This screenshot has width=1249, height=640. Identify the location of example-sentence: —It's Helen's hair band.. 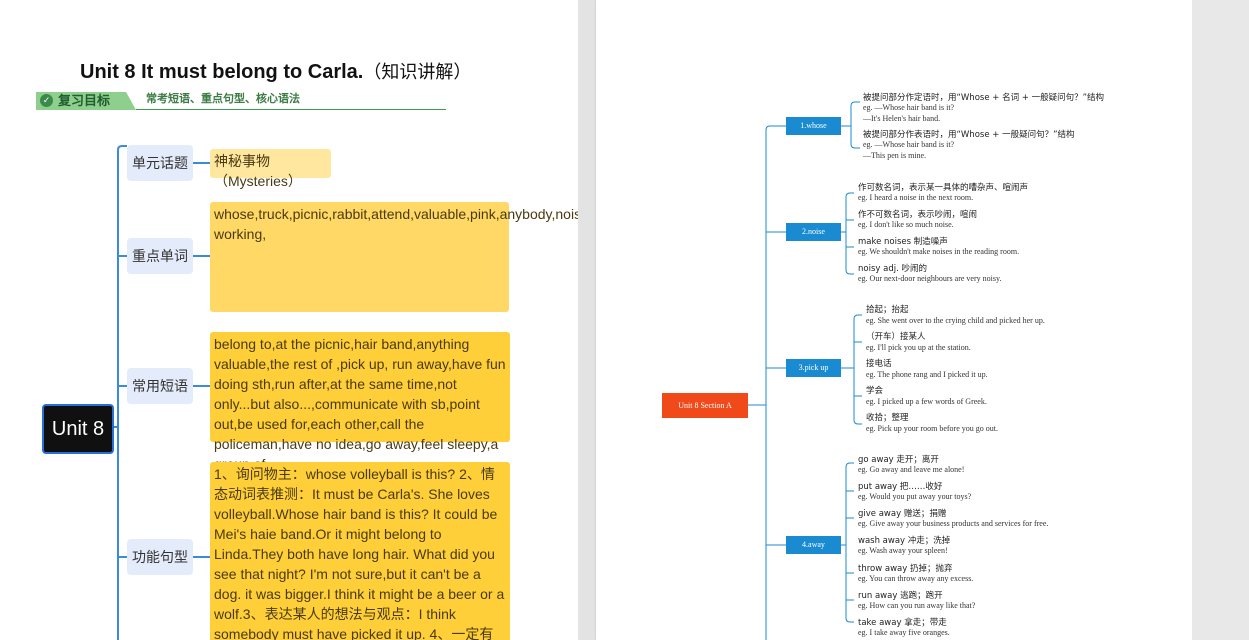
(902, 118).